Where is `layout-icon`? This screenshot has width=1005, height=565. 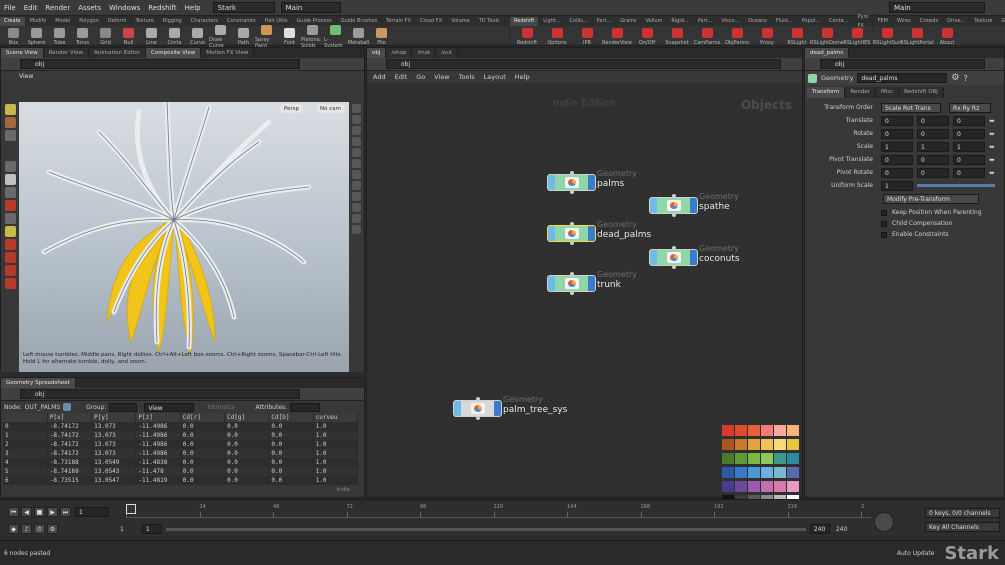 layout-icon is located at coordinates (356, 229).